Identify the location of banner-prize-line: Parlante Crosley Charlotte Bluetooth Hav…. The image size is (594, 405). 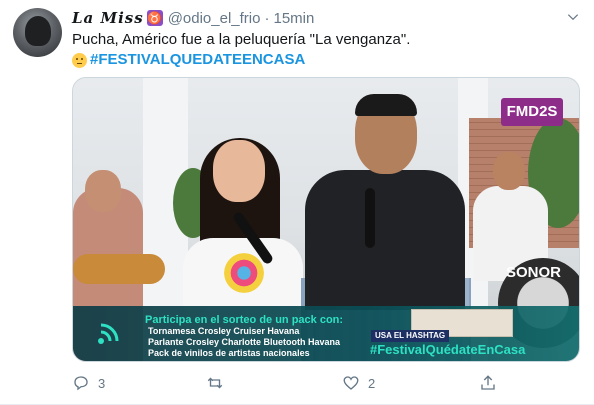
(244, 342).